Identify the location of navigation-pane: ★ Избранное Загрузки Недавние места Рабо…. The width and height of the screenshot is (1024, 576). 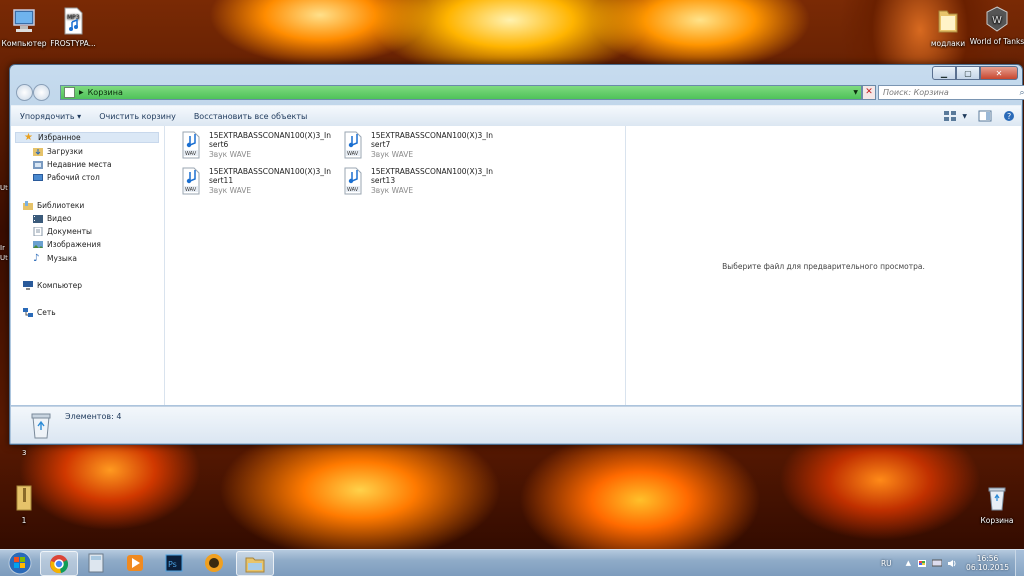
(88, 265).